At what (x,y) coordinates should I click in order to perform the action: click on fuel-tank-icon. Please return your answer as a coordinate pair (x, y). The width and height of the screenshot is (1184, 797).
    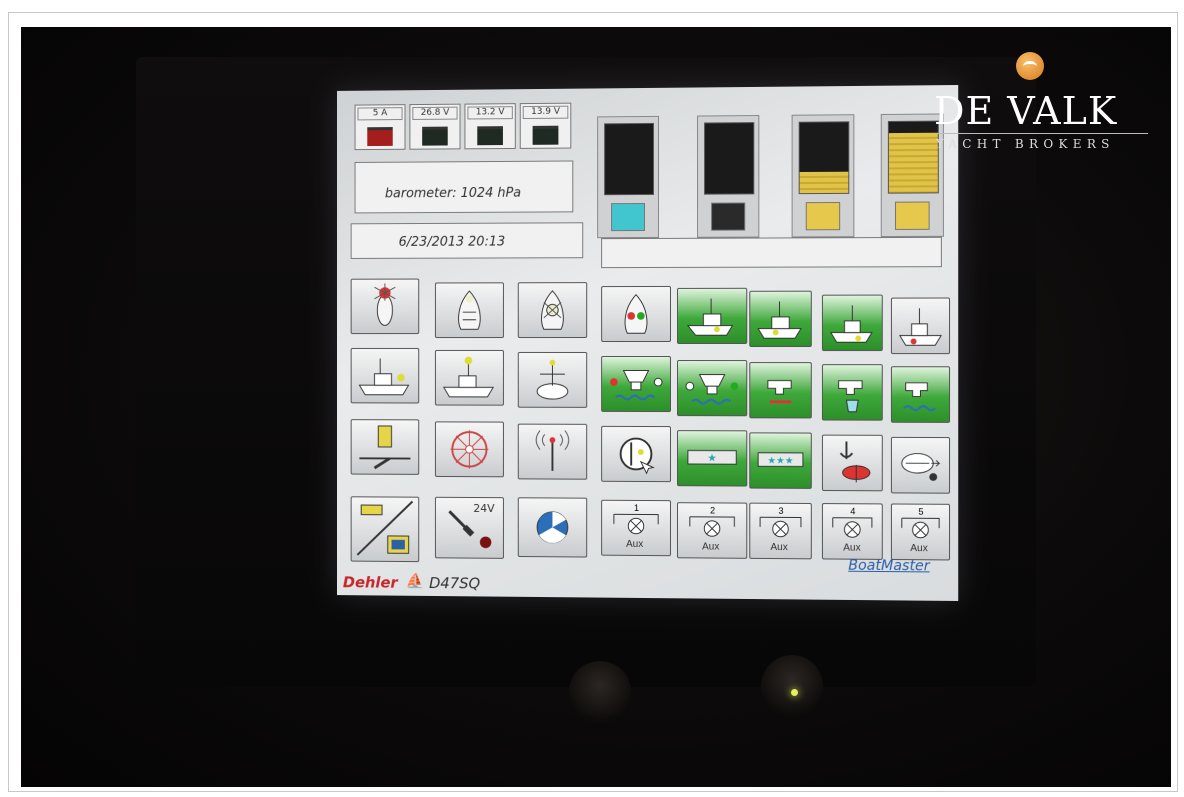
    Looking at the image, I should click on (823, 216).